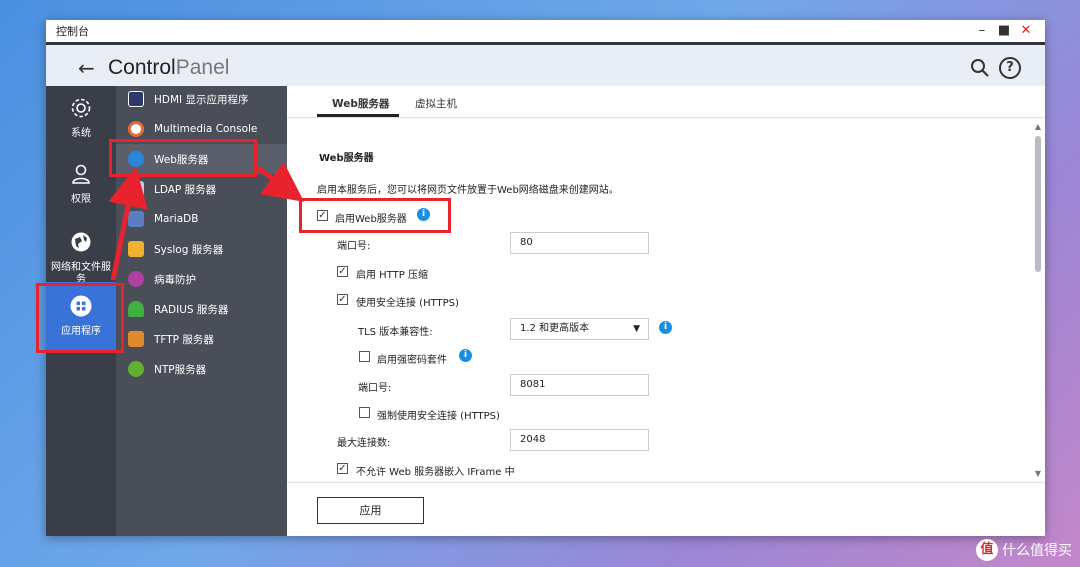 This screenshot has height=567, width=1080. I want to click on brand-logo: ControlPanel, so click(168, 68).